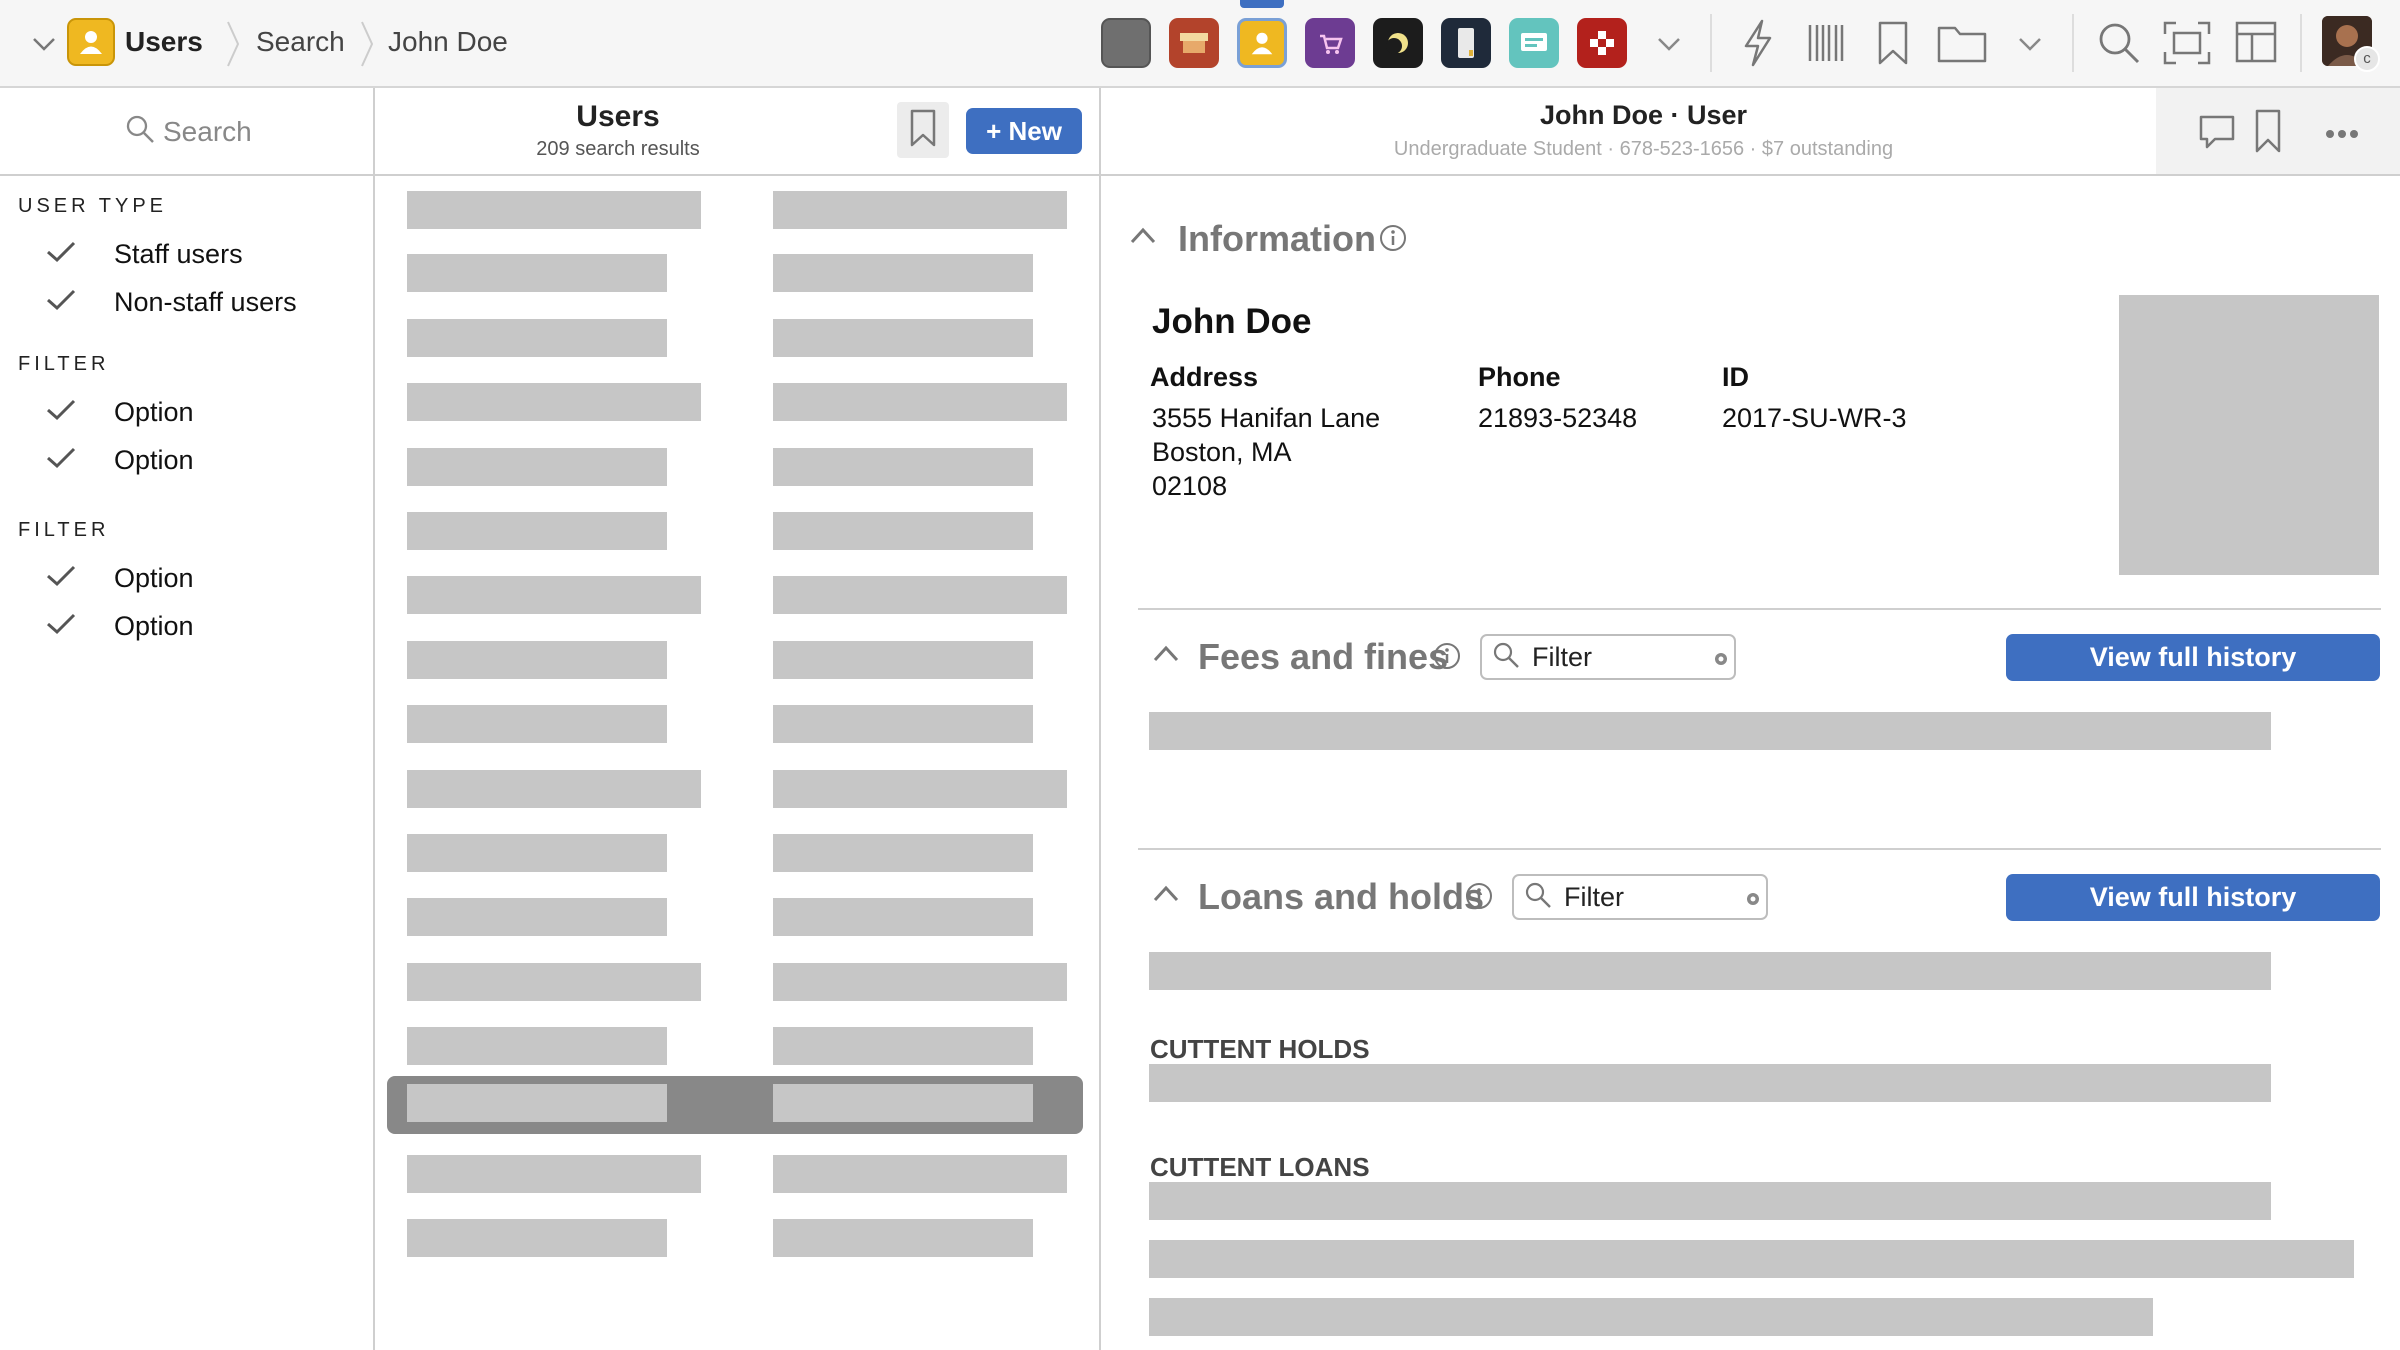 The image size is (2400, 1350). Describe the element at coordinates (2119, 45) in the screenshot. I see `search-icon` at that location.